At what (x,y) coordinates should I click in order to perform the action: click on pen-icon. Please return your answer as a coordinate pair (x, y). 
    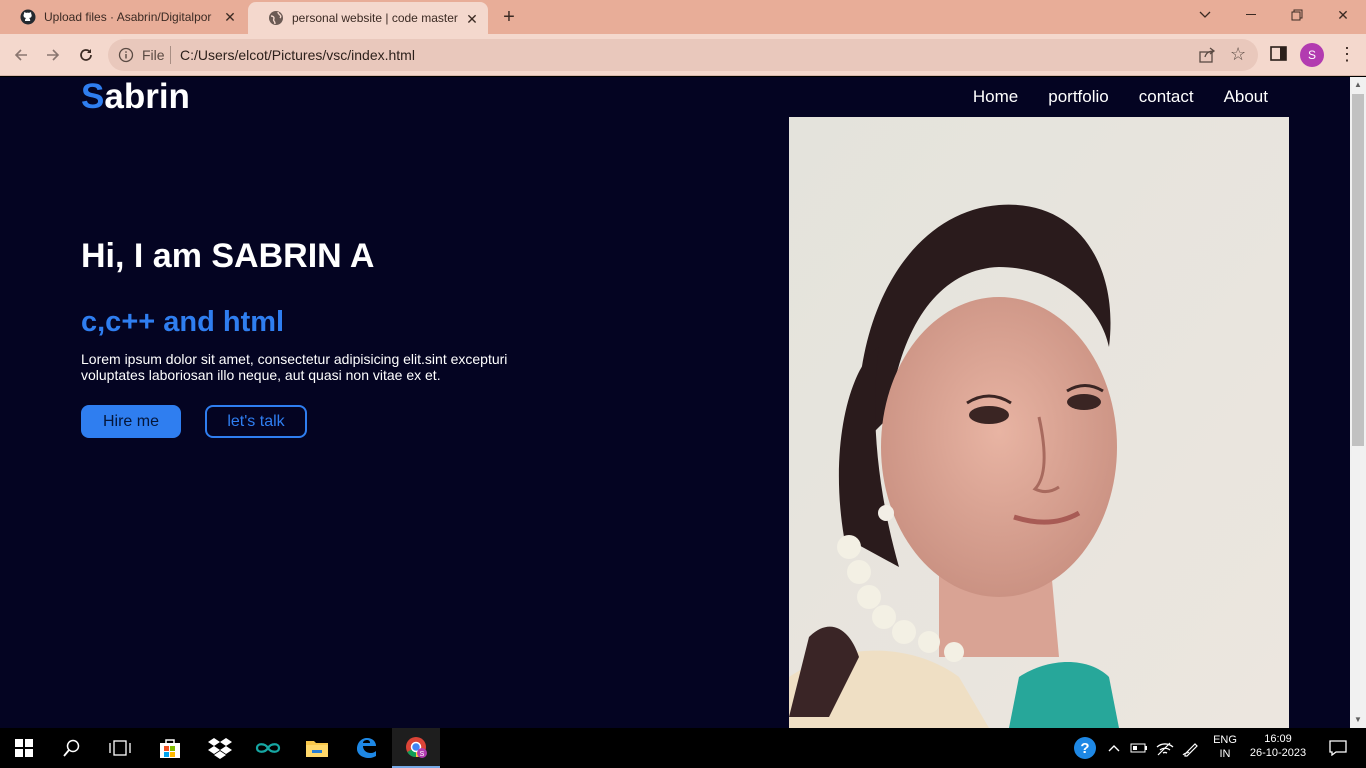
    Looking at the image, I should click on (1191, 748).